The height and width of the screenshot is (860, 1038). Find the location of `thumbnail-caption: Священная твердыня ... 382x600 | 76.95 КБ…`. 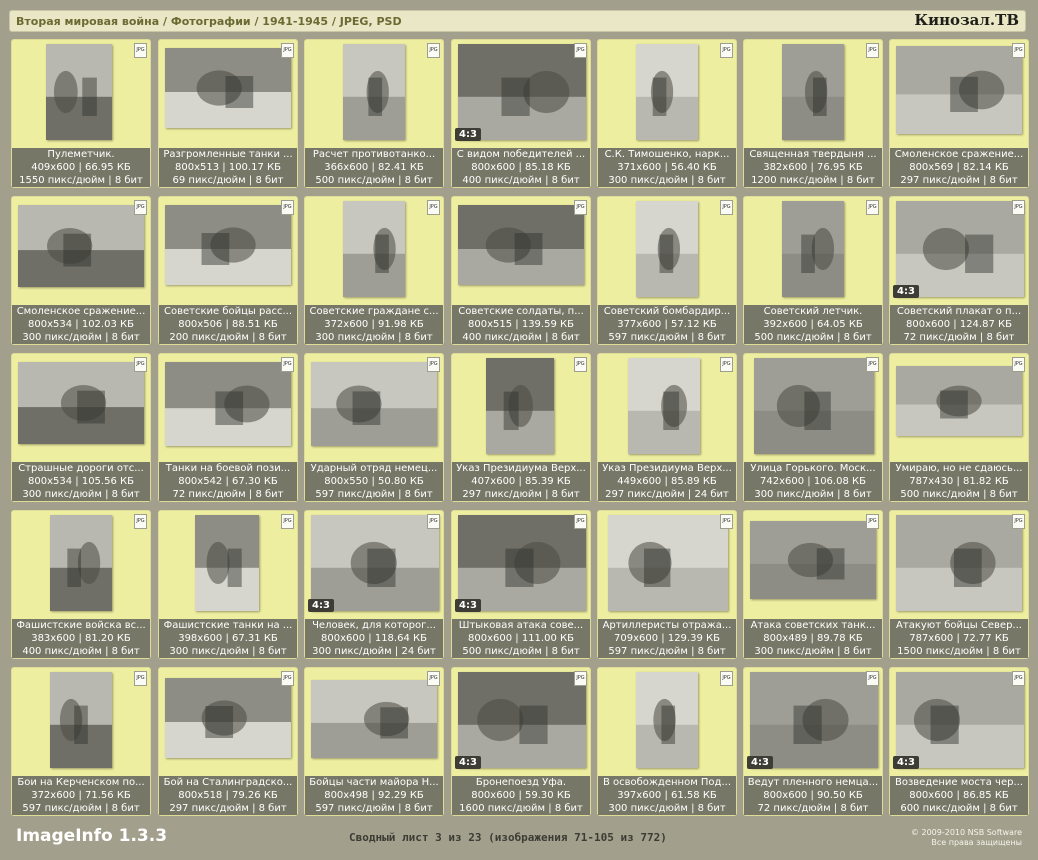

thumbnail-caption: Священная твердыня ... 382x600 | 76.95 КБ… is located at coordinates (813, 167).